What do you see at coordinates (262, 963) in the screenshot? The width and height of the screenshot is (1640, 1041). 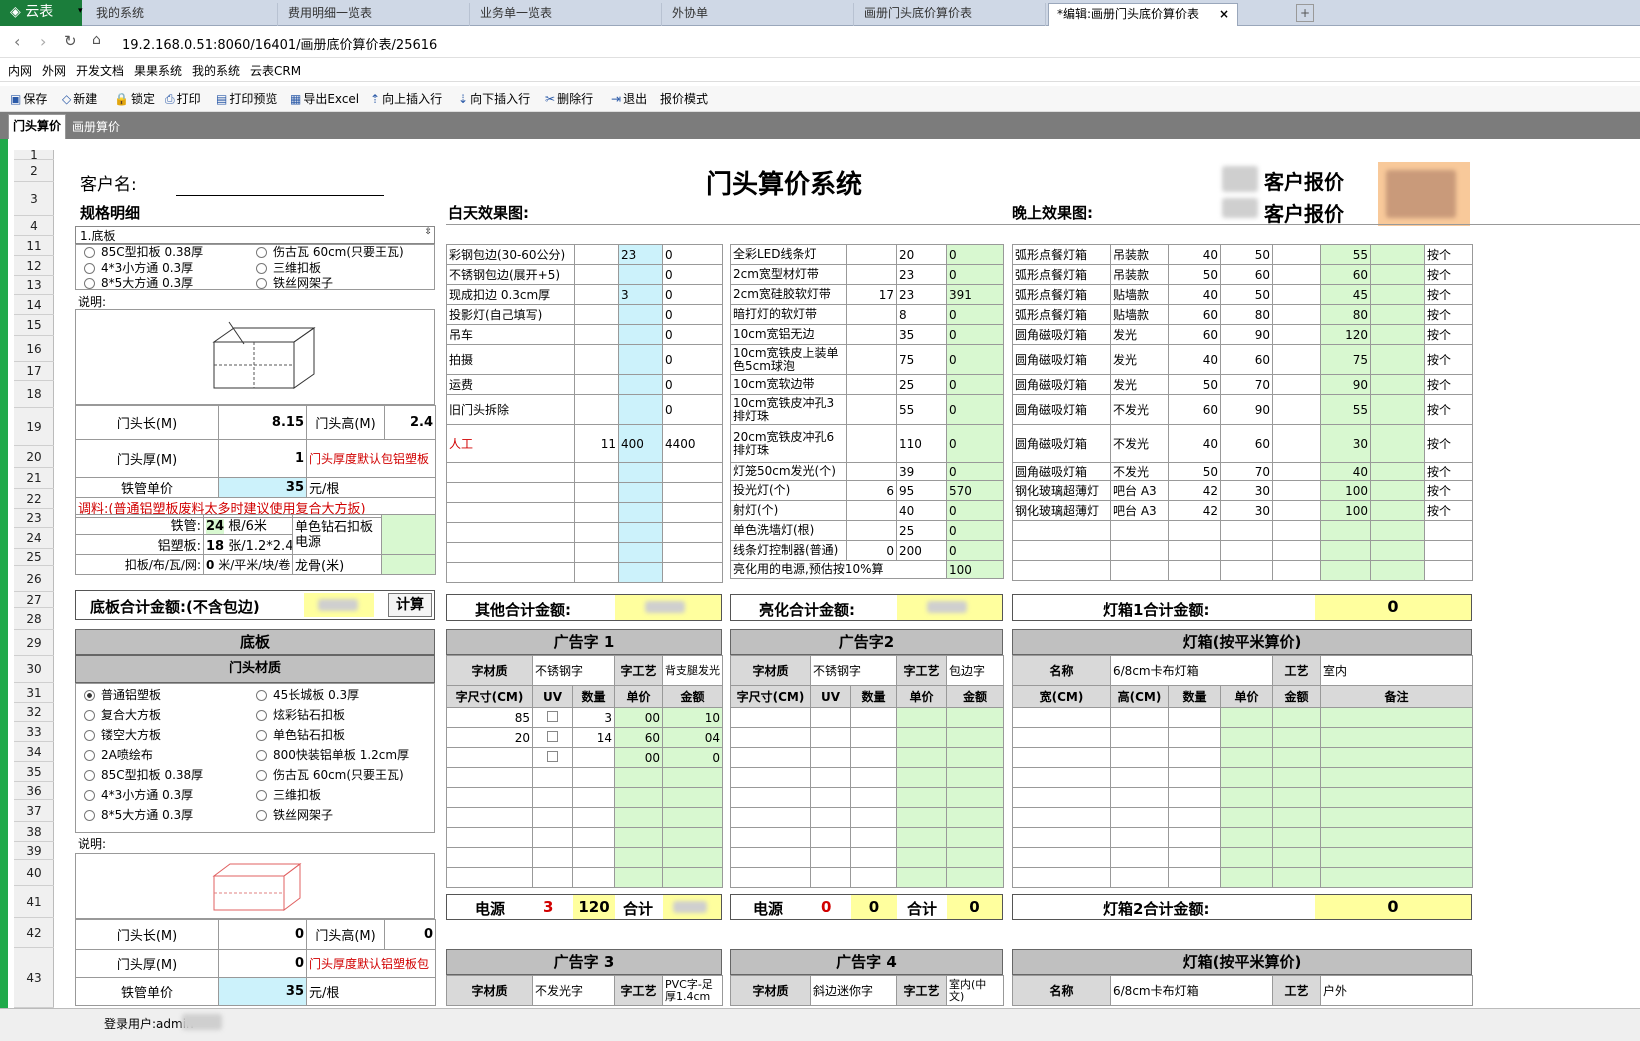 I see `base-thick-input: 0` at bounding box center [262, 963].